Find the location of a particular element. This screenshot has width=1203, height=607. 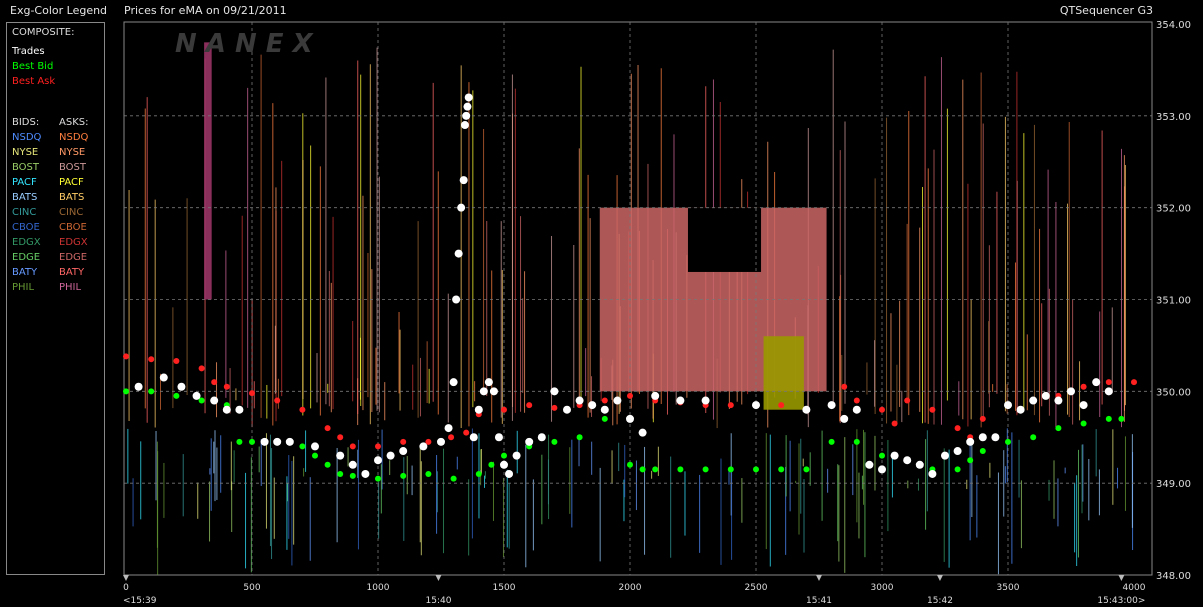

y-tick-label-5: 353.00 is located at coordinates (1173, 117).